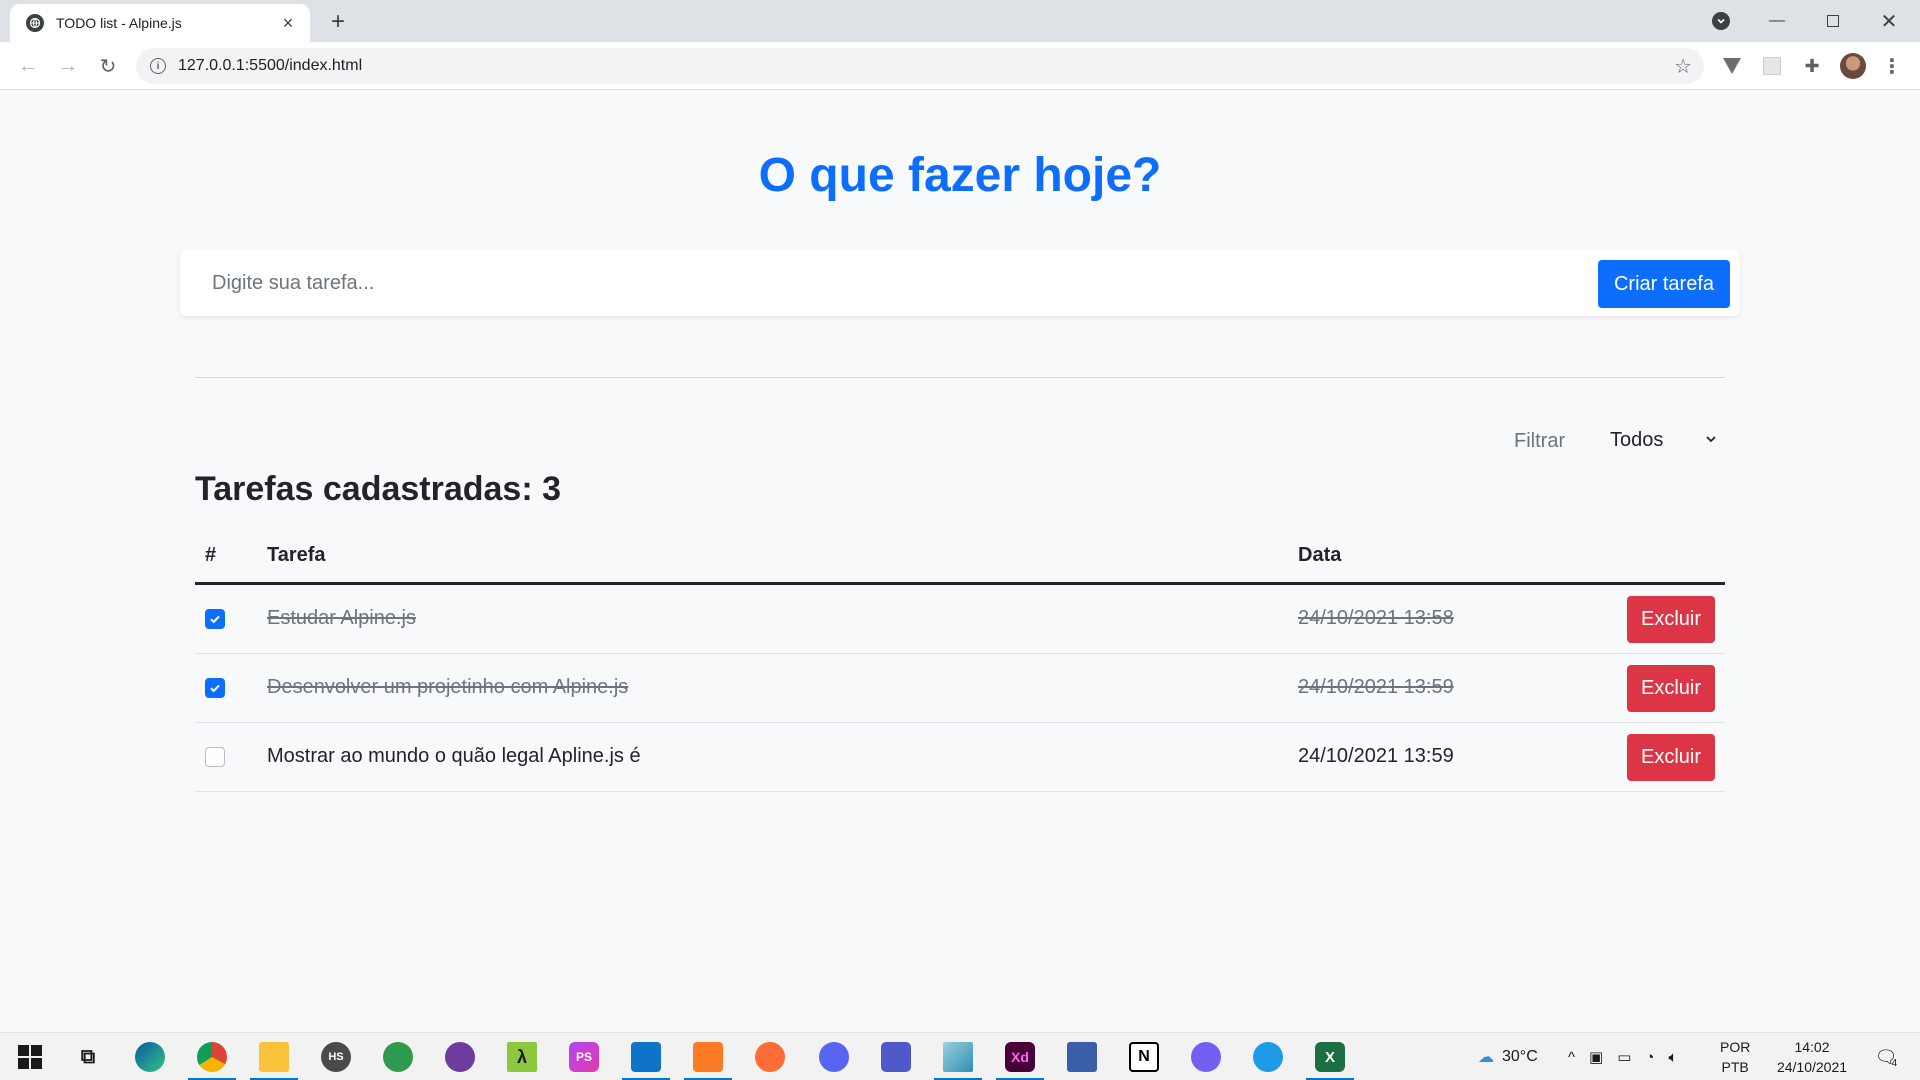 This screenshot has width=1920, height=1080. What do you see at coordinates (1889, 21) in the screenshot?
I see `close-window-button: ✕` at bounding box center [1889, 21].